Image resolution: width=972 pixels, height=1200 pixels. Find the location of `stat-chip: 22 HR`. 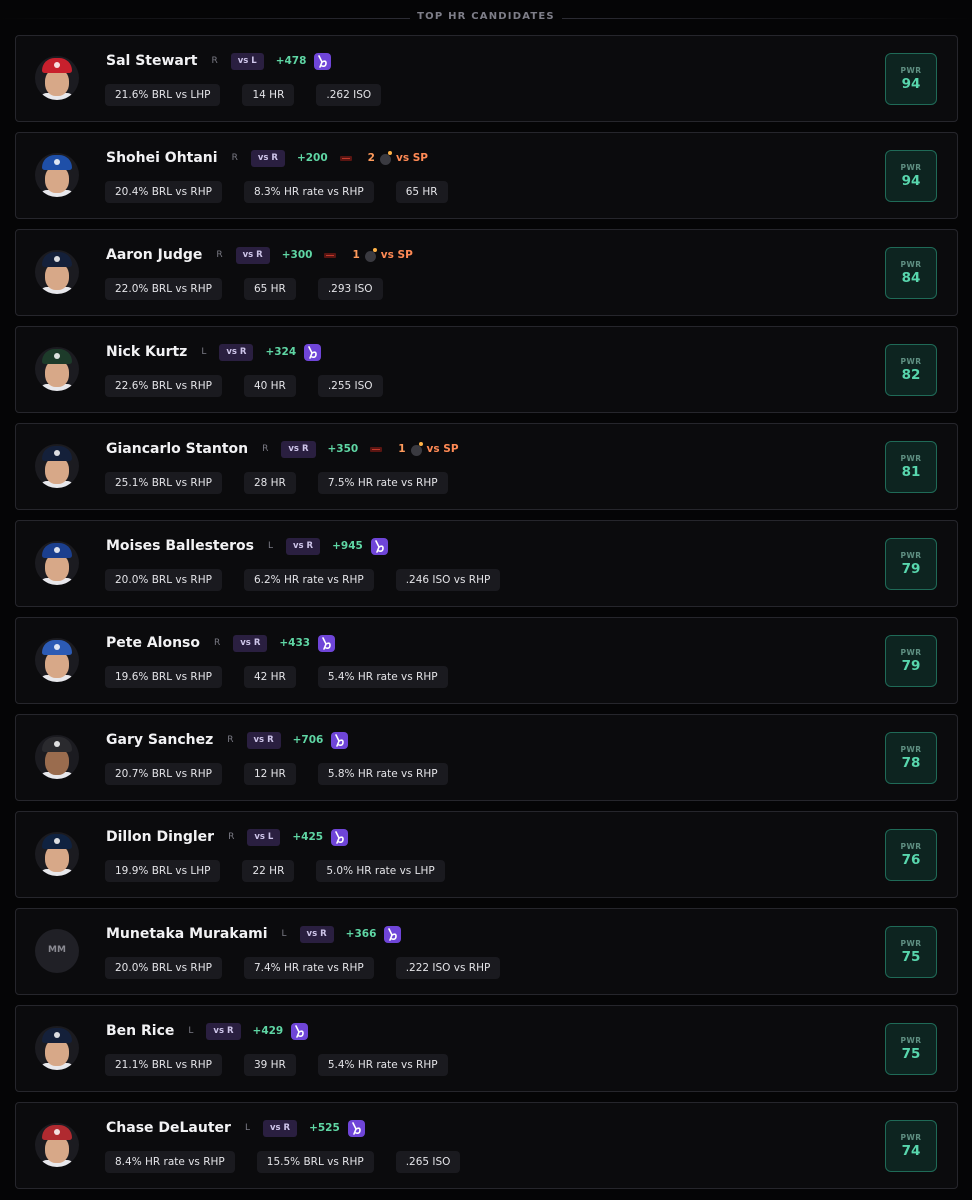

stat-chip: 22 HR is located at coordinates (268, 871).